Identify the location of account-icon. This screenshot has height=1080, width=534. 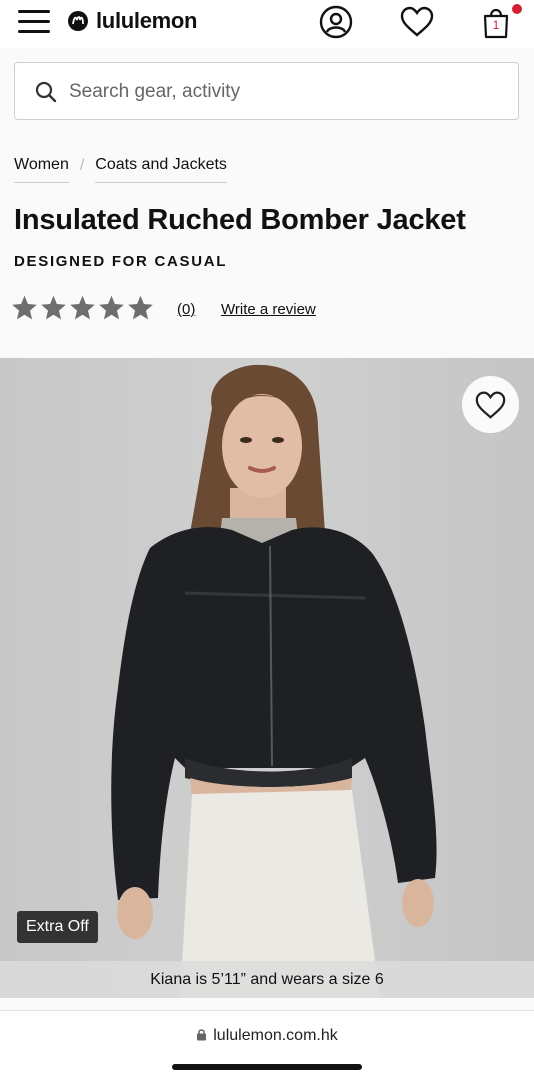
(336, 22).